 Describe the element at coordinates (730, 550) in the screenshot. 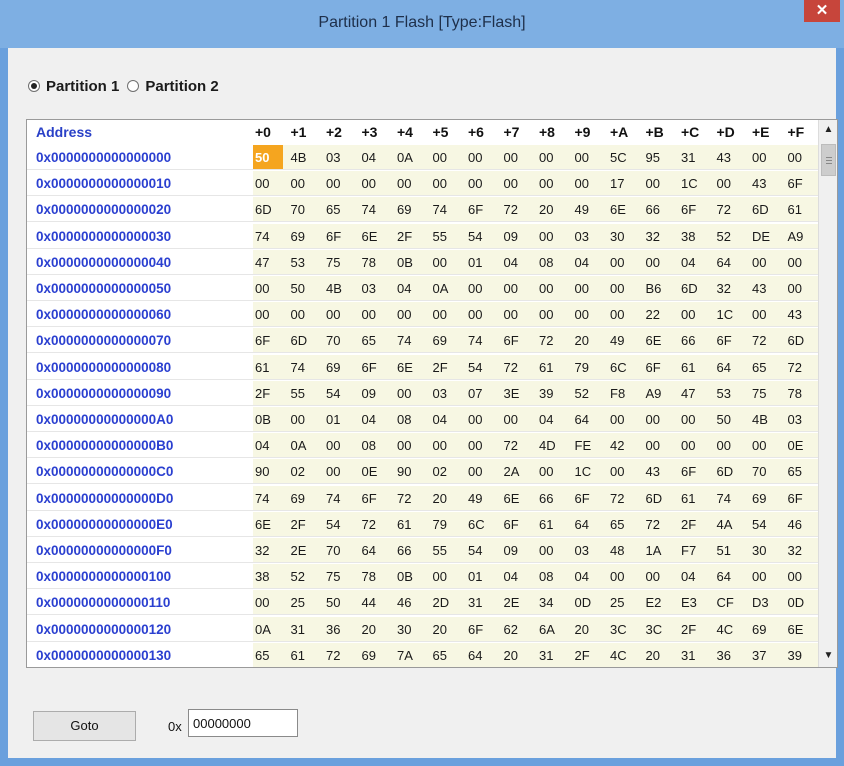

I see `byte-cell: 51` at that location.